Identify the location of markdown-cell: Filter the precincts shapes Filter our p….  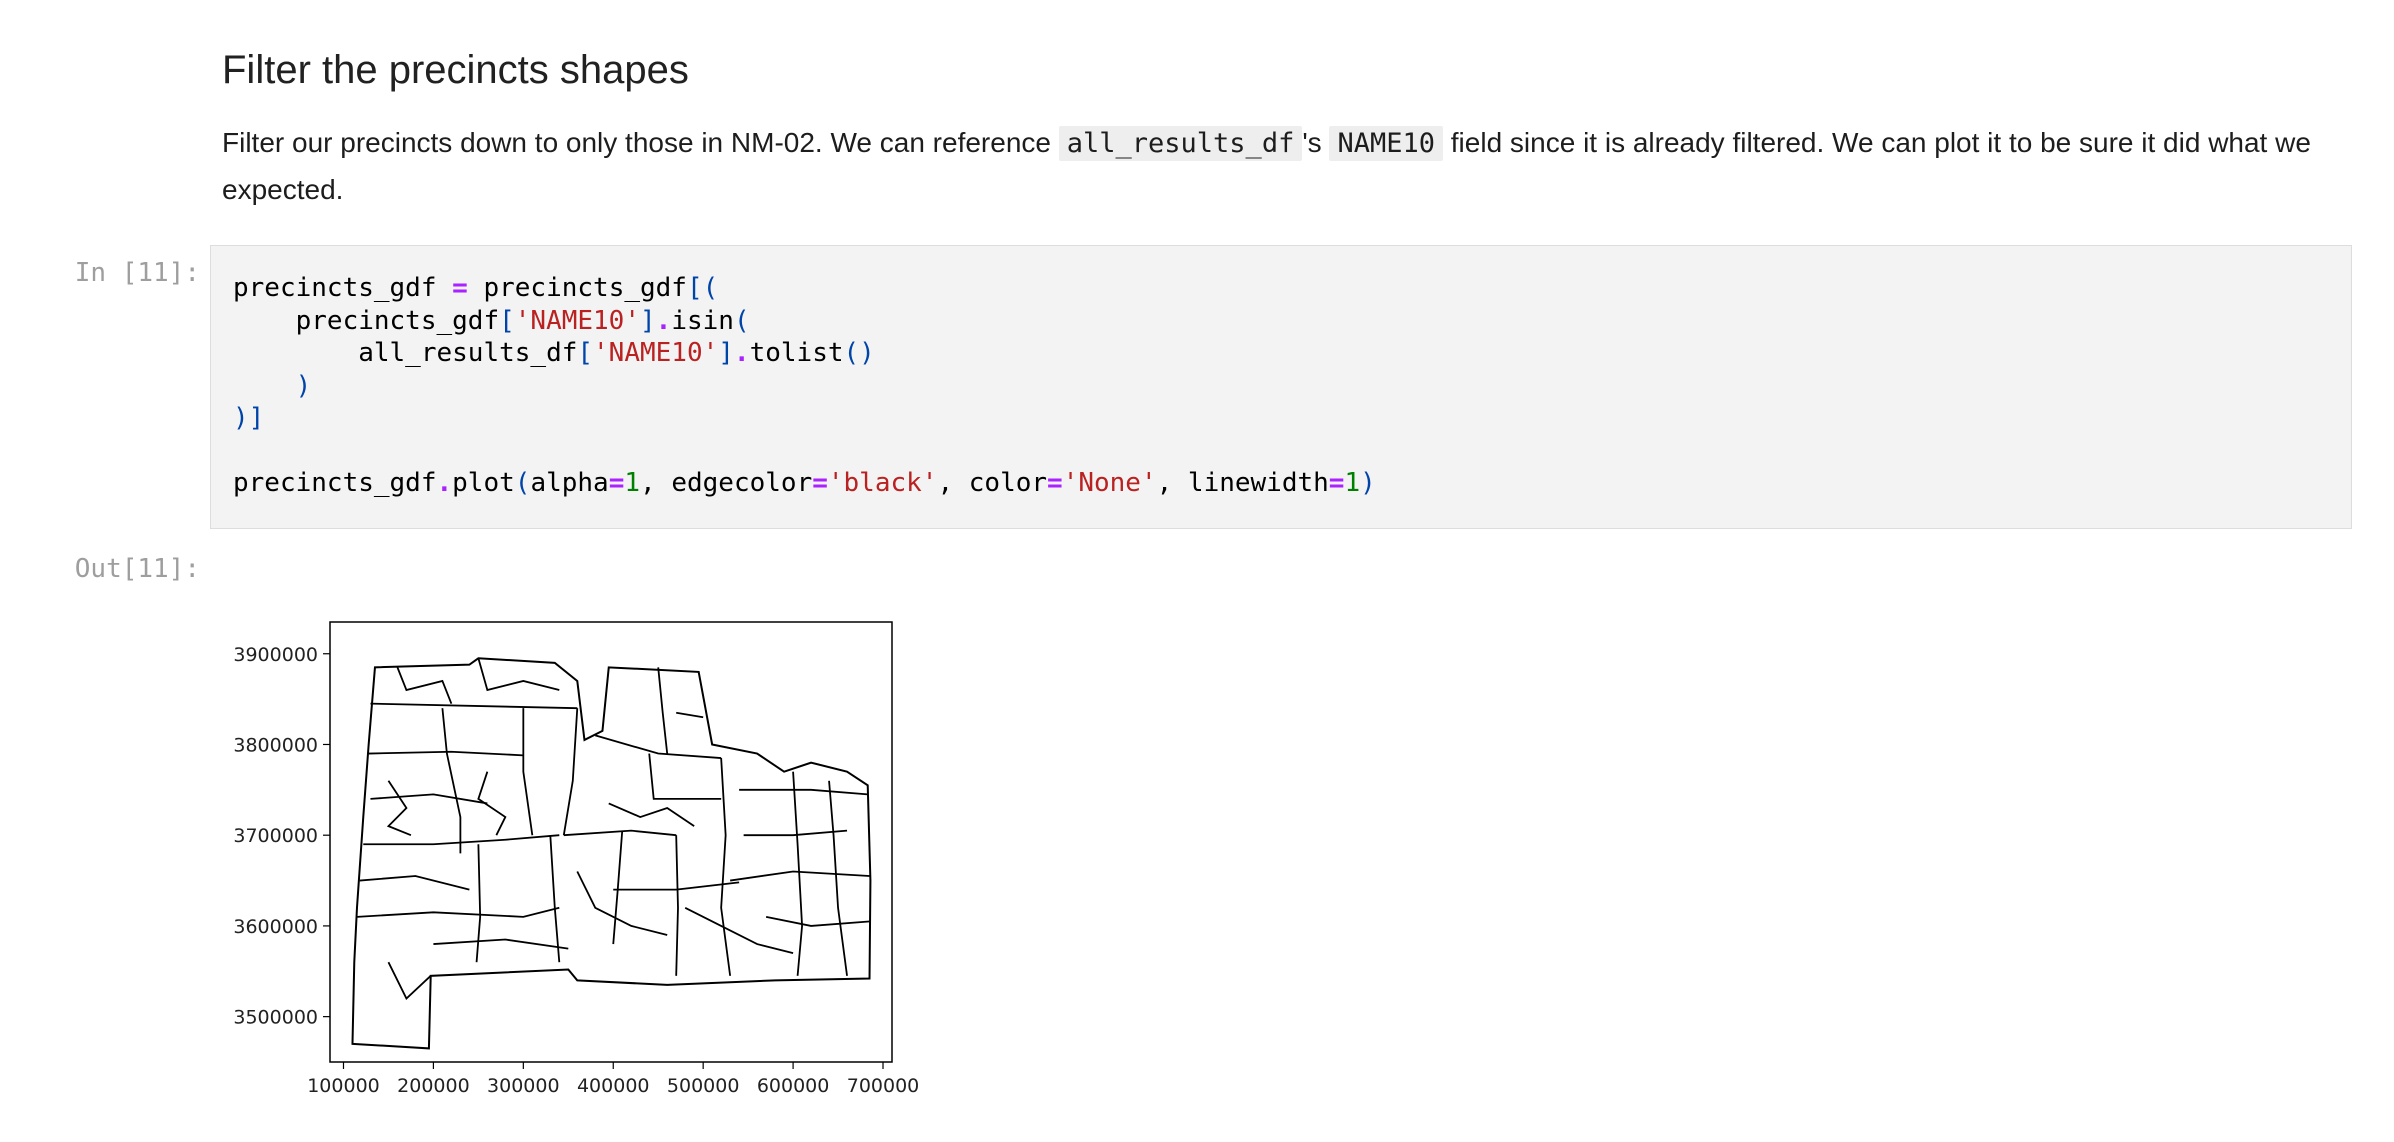
(1277, 126).